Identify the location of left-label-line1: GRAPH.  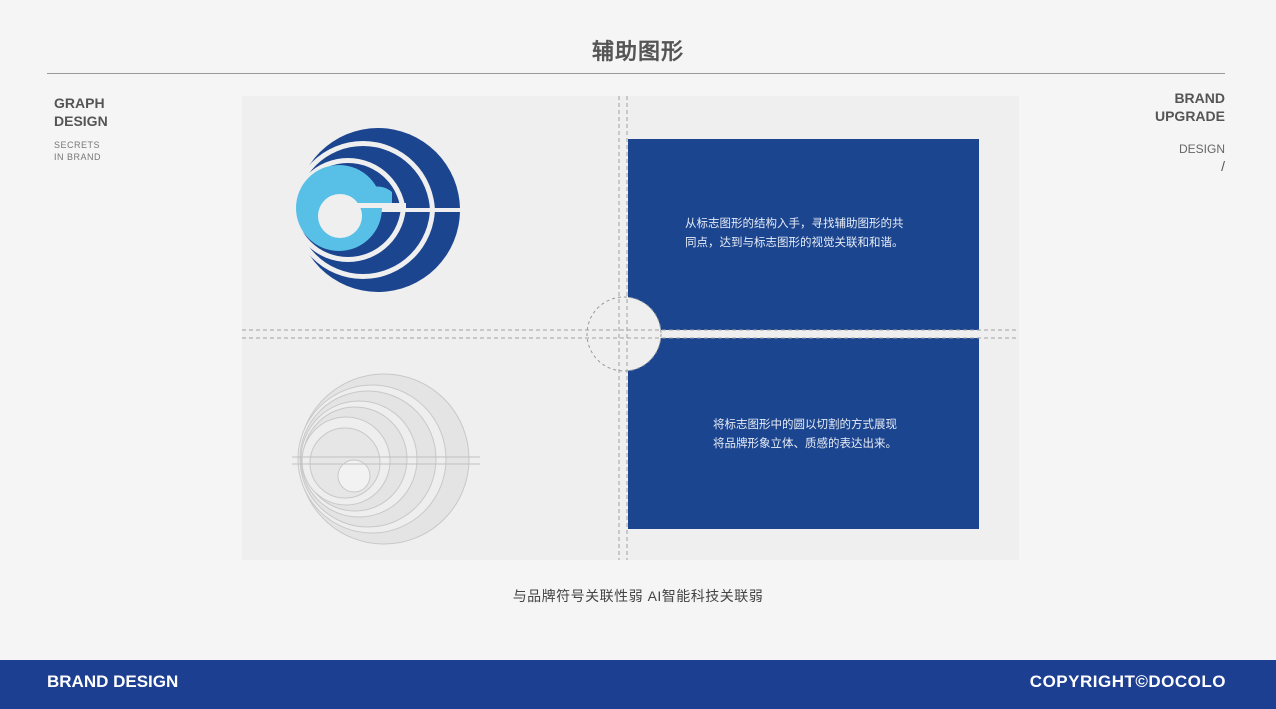
(79, 103).